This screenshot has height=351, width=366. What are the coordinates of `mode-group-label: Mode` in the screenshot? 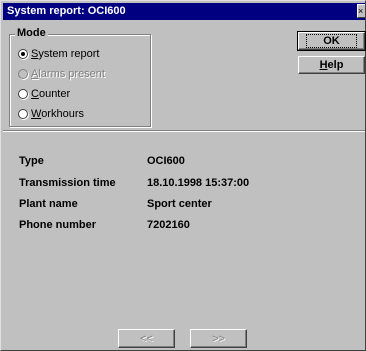 It's located at (31, 33).